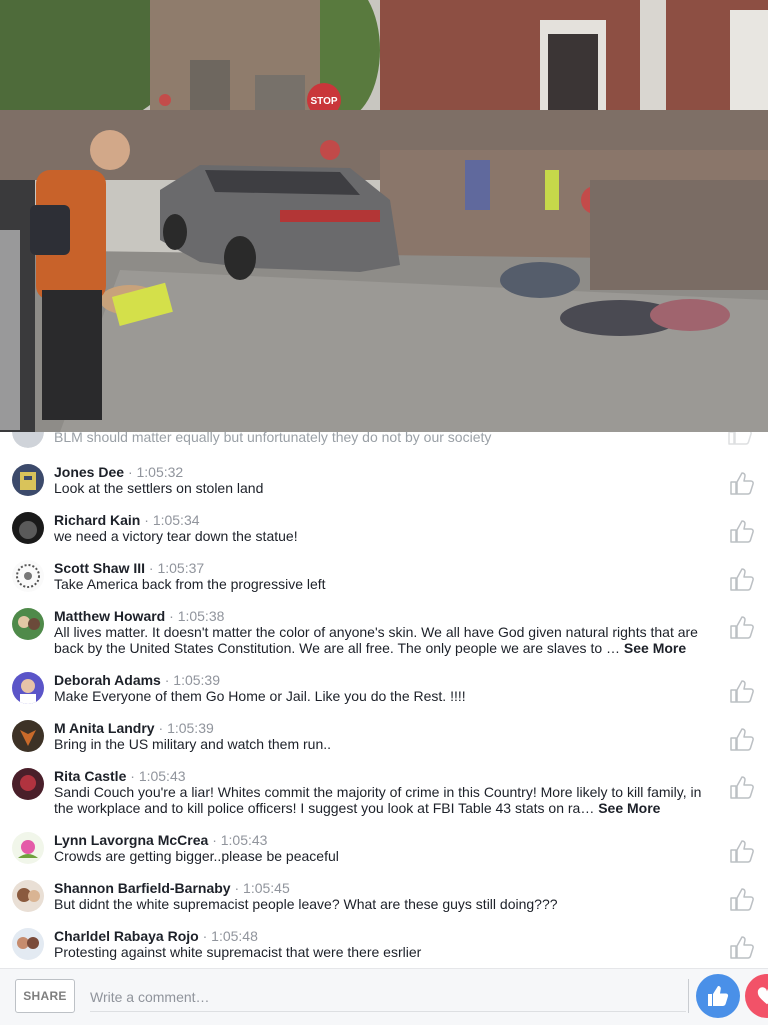  I want to click on thumbs-up-filled-icon, so click(718, 996).